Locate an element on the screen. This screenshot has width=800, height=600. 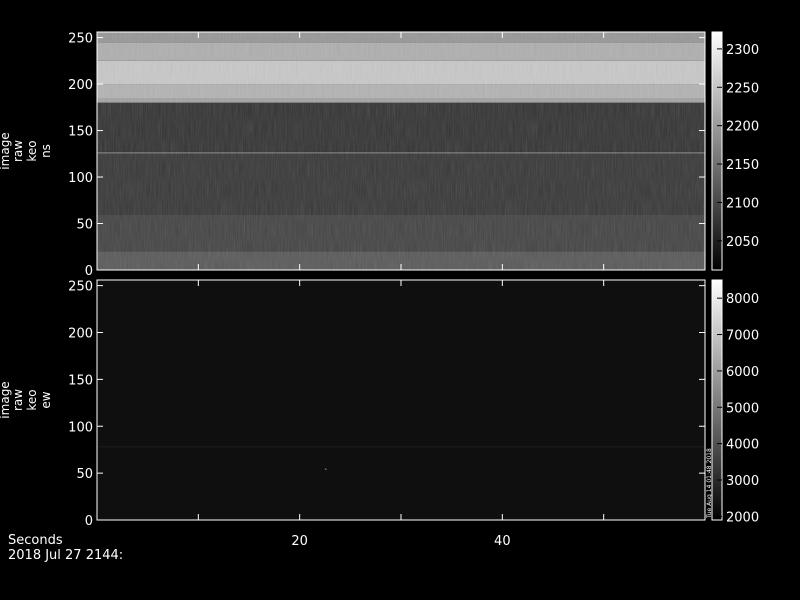
date-label: 2018 Jul 27 2144: is located at coordinates (65, 555).